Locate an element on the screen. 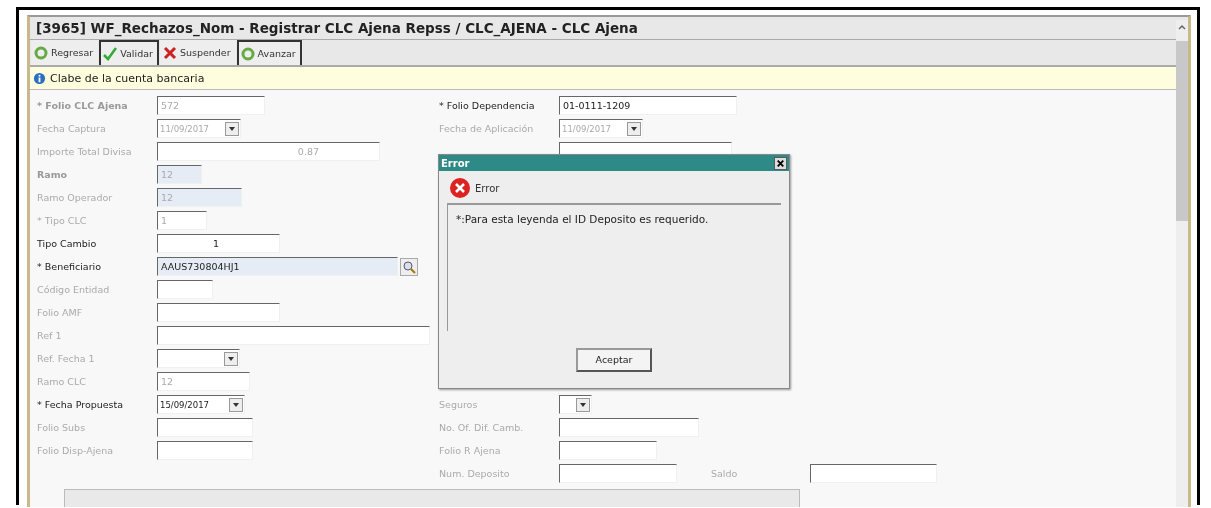  field-label: * Beneficiario is located at coordinates (70, 266).